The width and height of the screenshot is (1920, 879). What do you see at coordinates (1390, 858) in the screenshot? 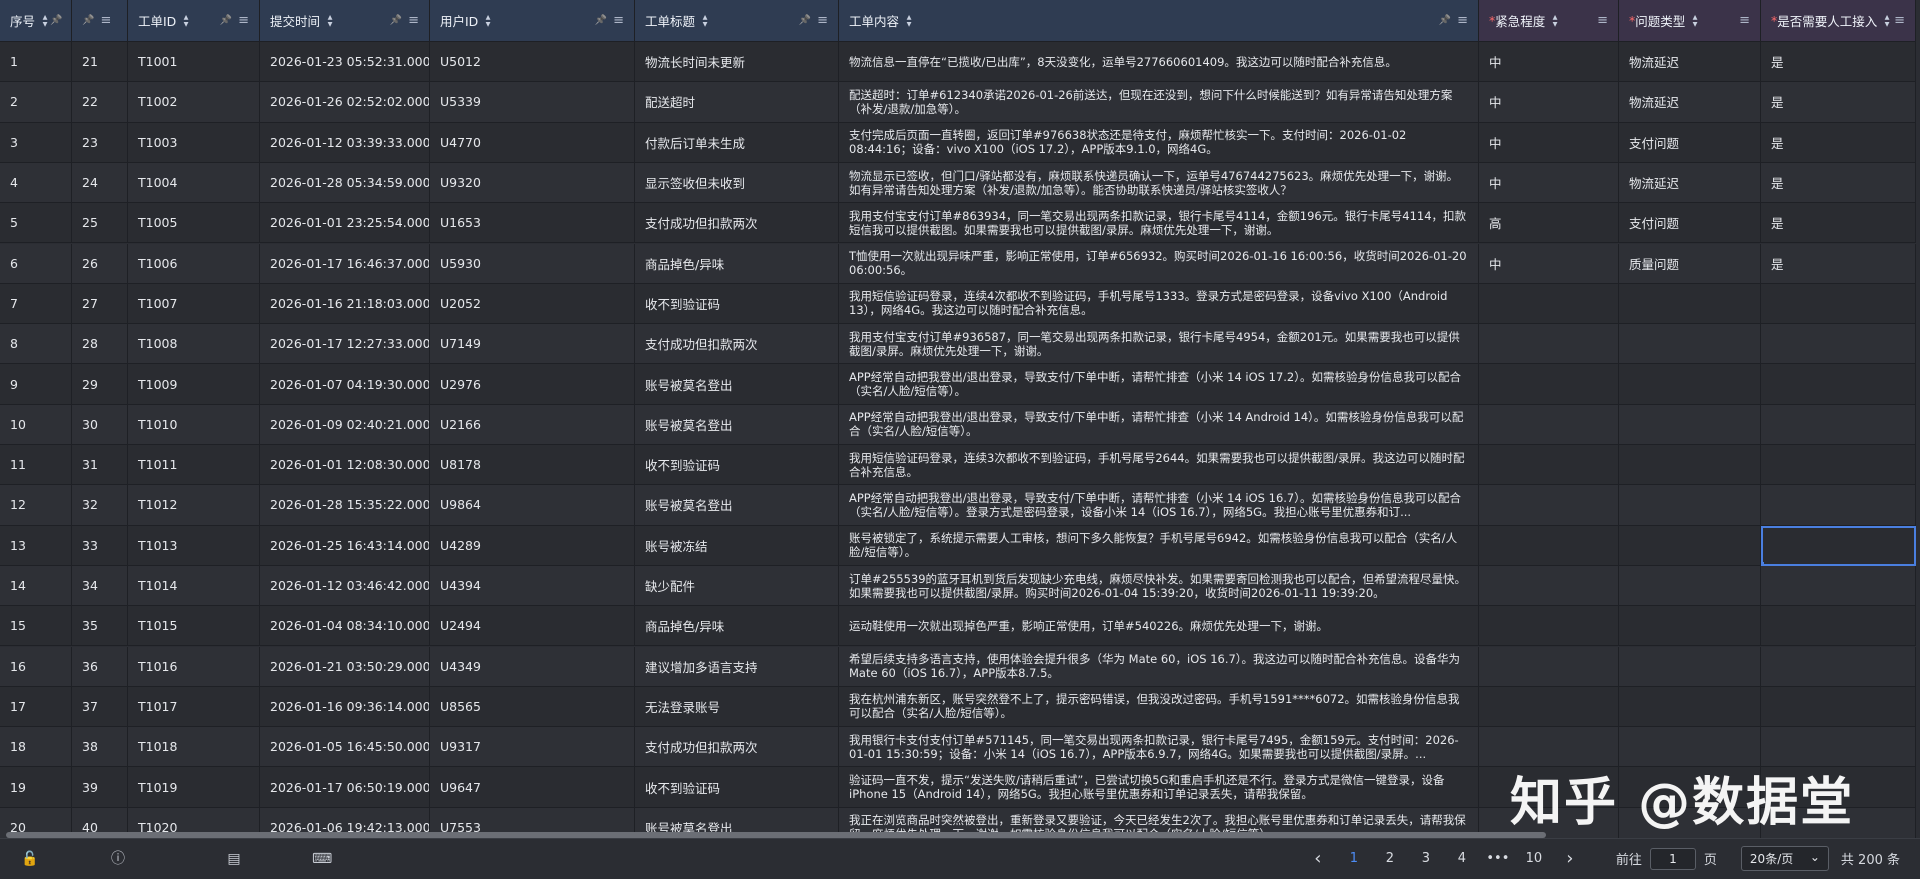
I see `page-2-button: 2` at bounding box center [1390, 858].